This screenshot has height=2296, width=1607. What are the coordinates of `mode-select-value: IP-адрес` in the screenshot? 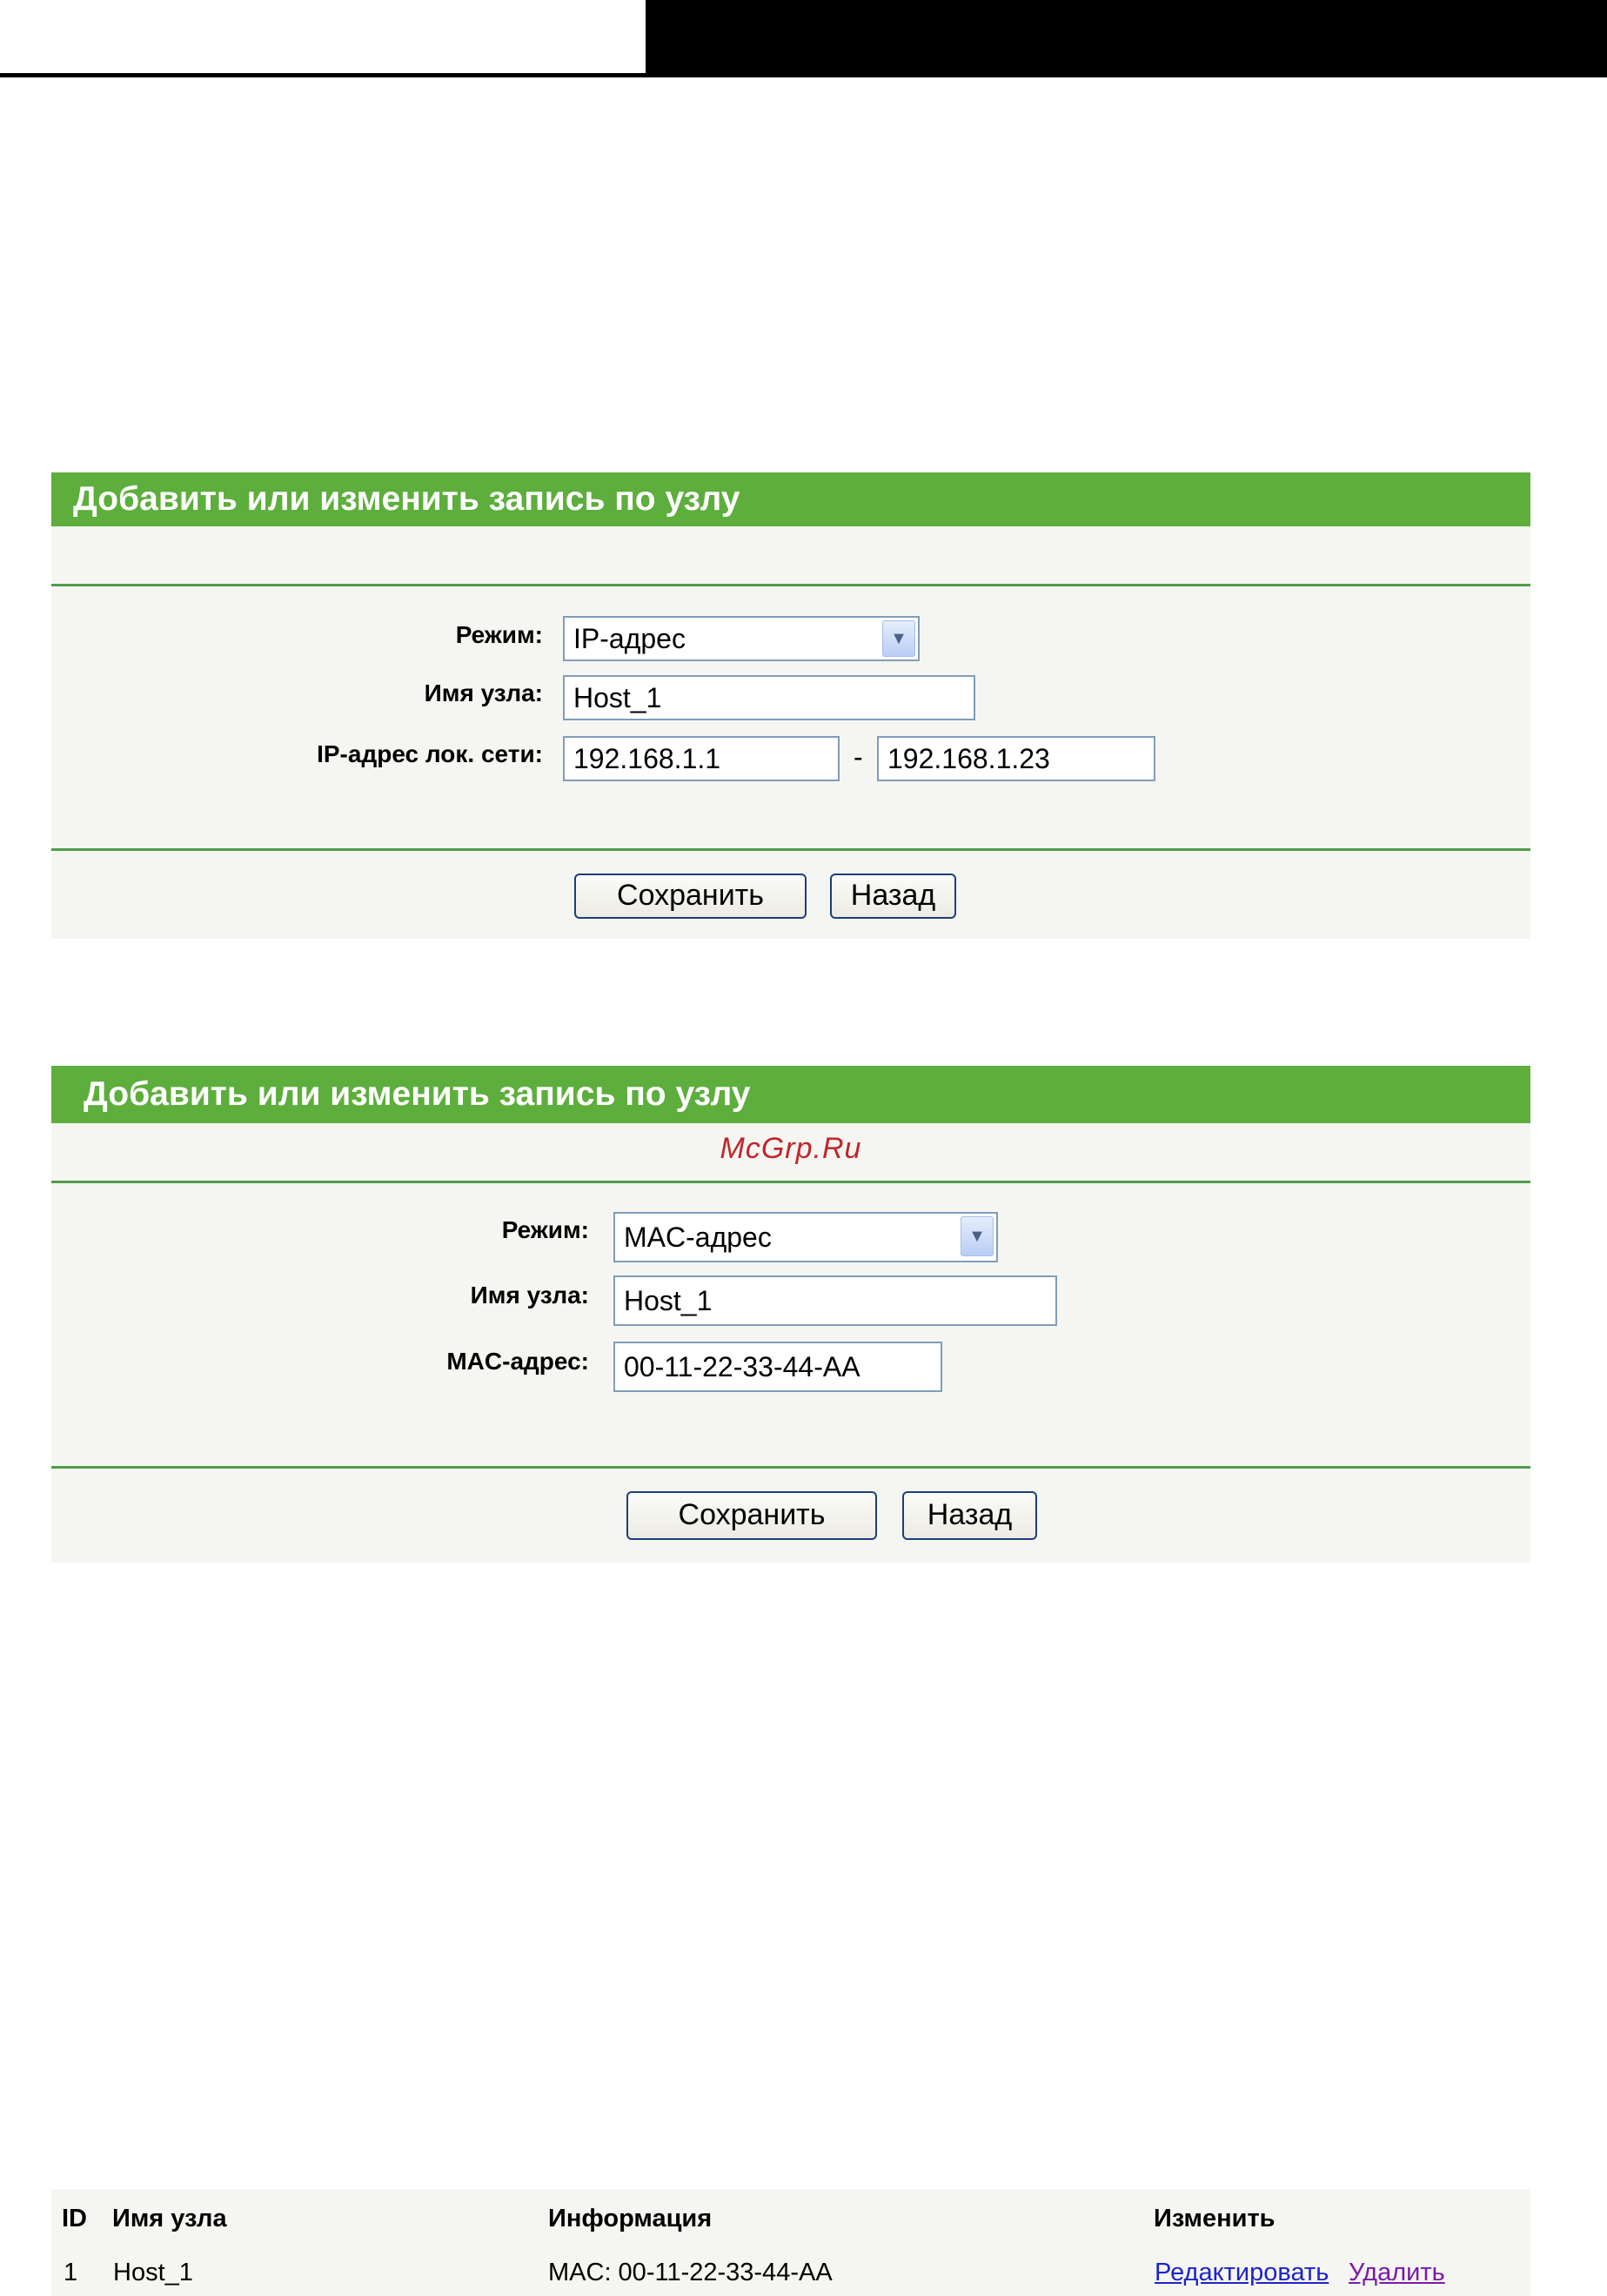 It's located at (629, 638).